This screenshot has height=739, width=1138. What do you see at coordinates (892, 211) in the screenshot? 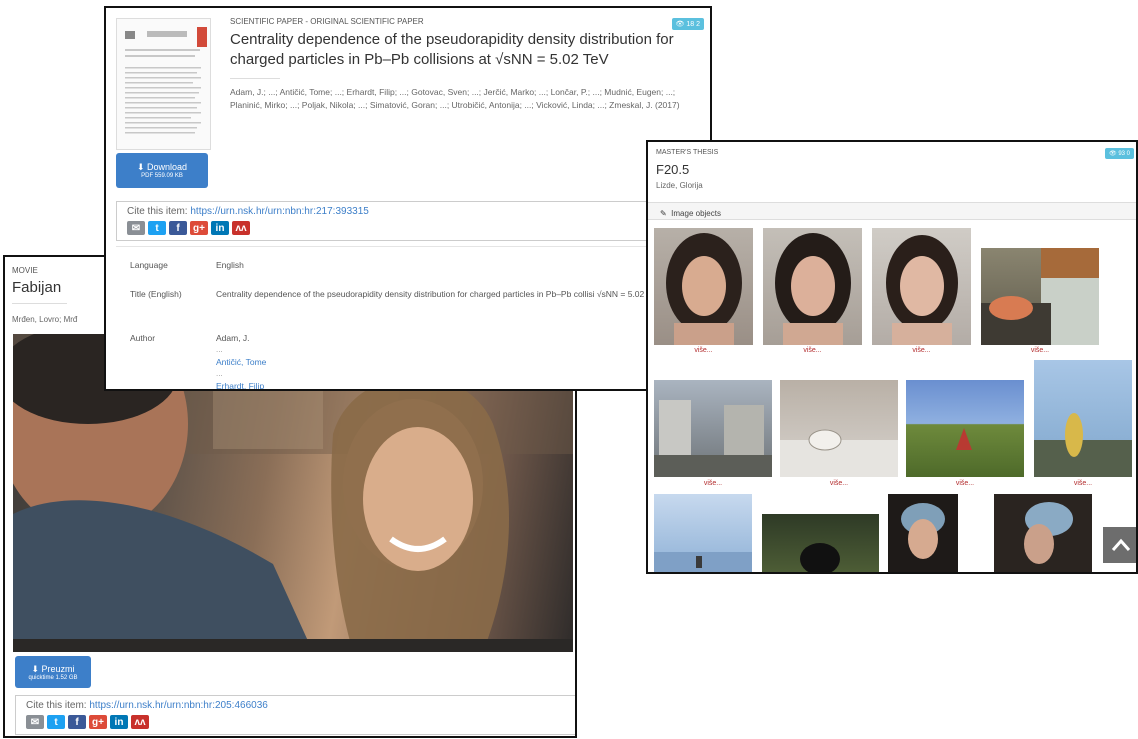
I see `image-objects-header: ✎ Image objects` at bounding box center [892, 211].